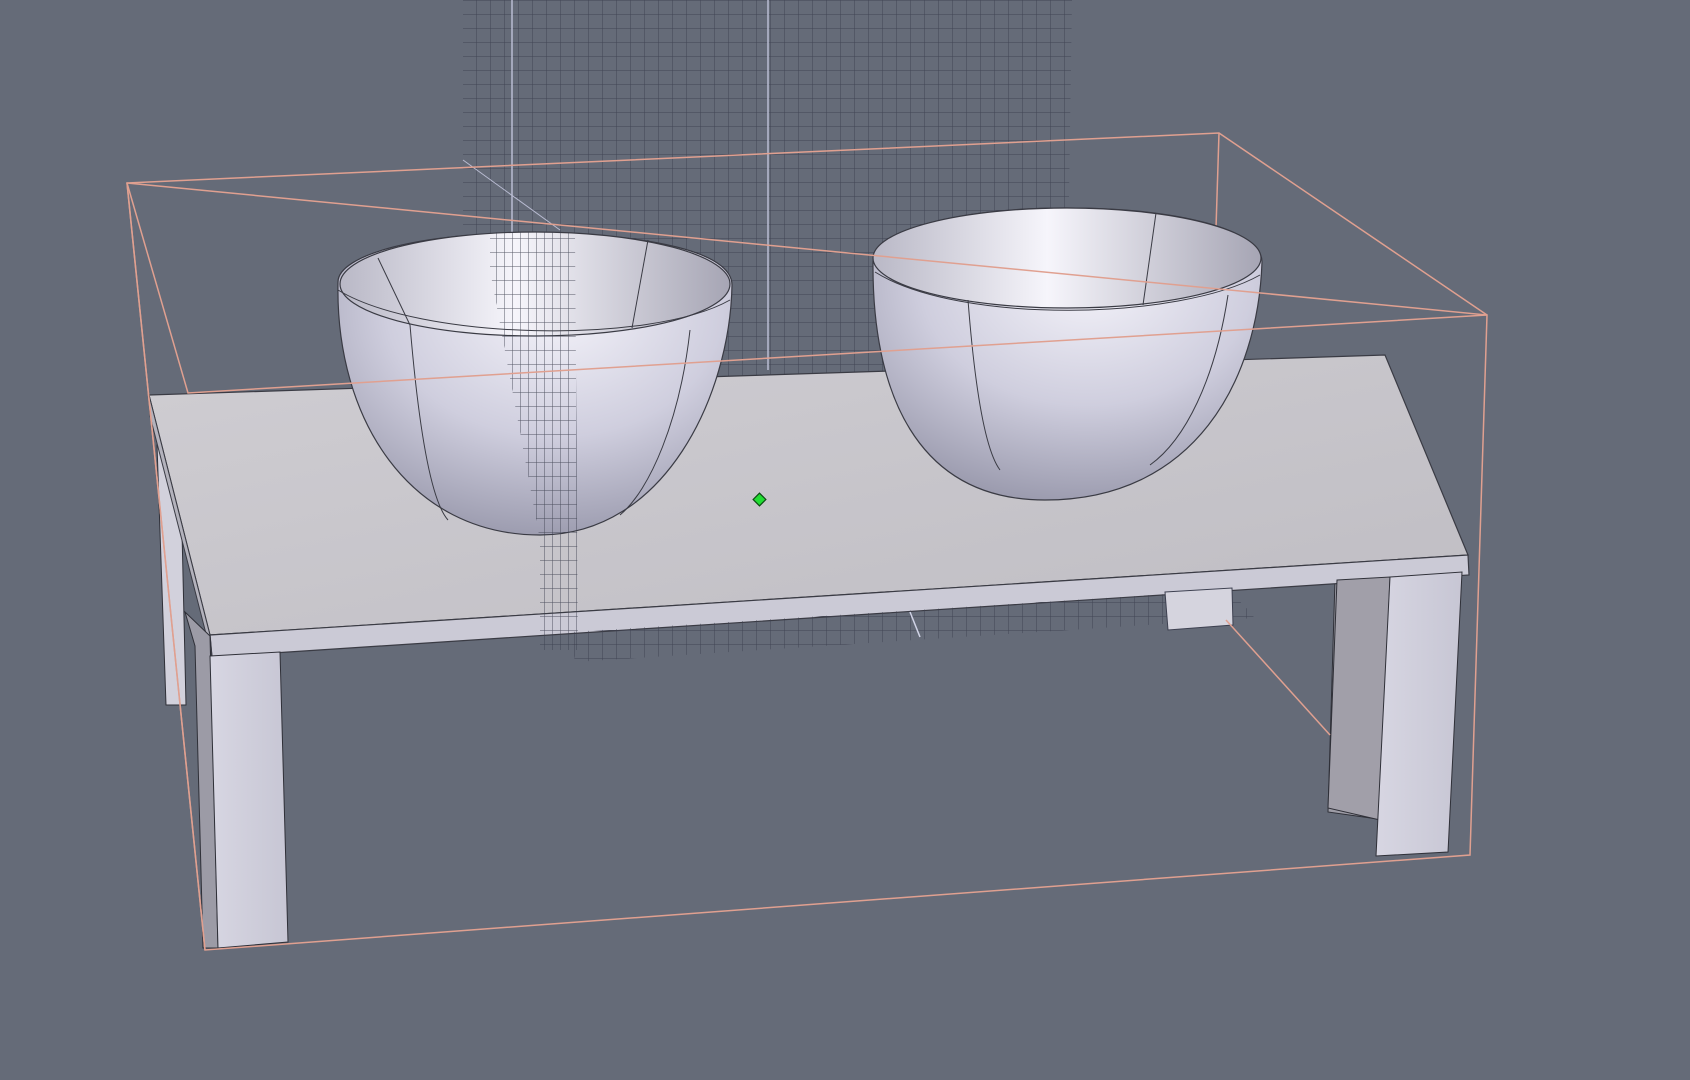  What do you see at coordinates (236, 779) in the screenshot?
I see `table-leg-front-left` at bounding box center [236, 779].